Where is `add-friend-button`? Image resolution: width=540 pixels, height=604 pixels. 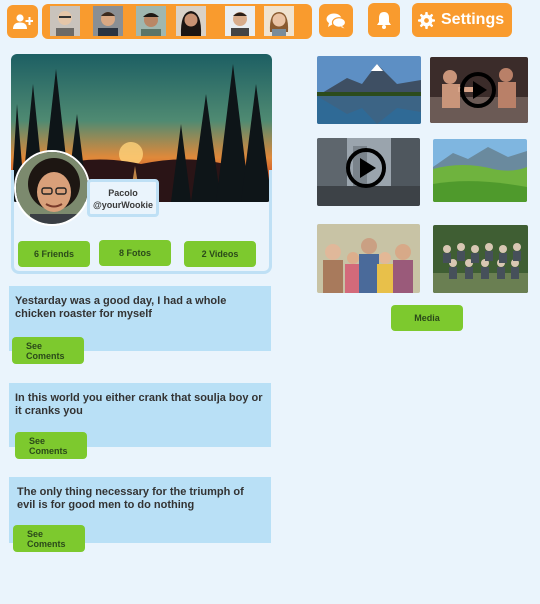 add-friend-button is located at coordinates (22, 21).